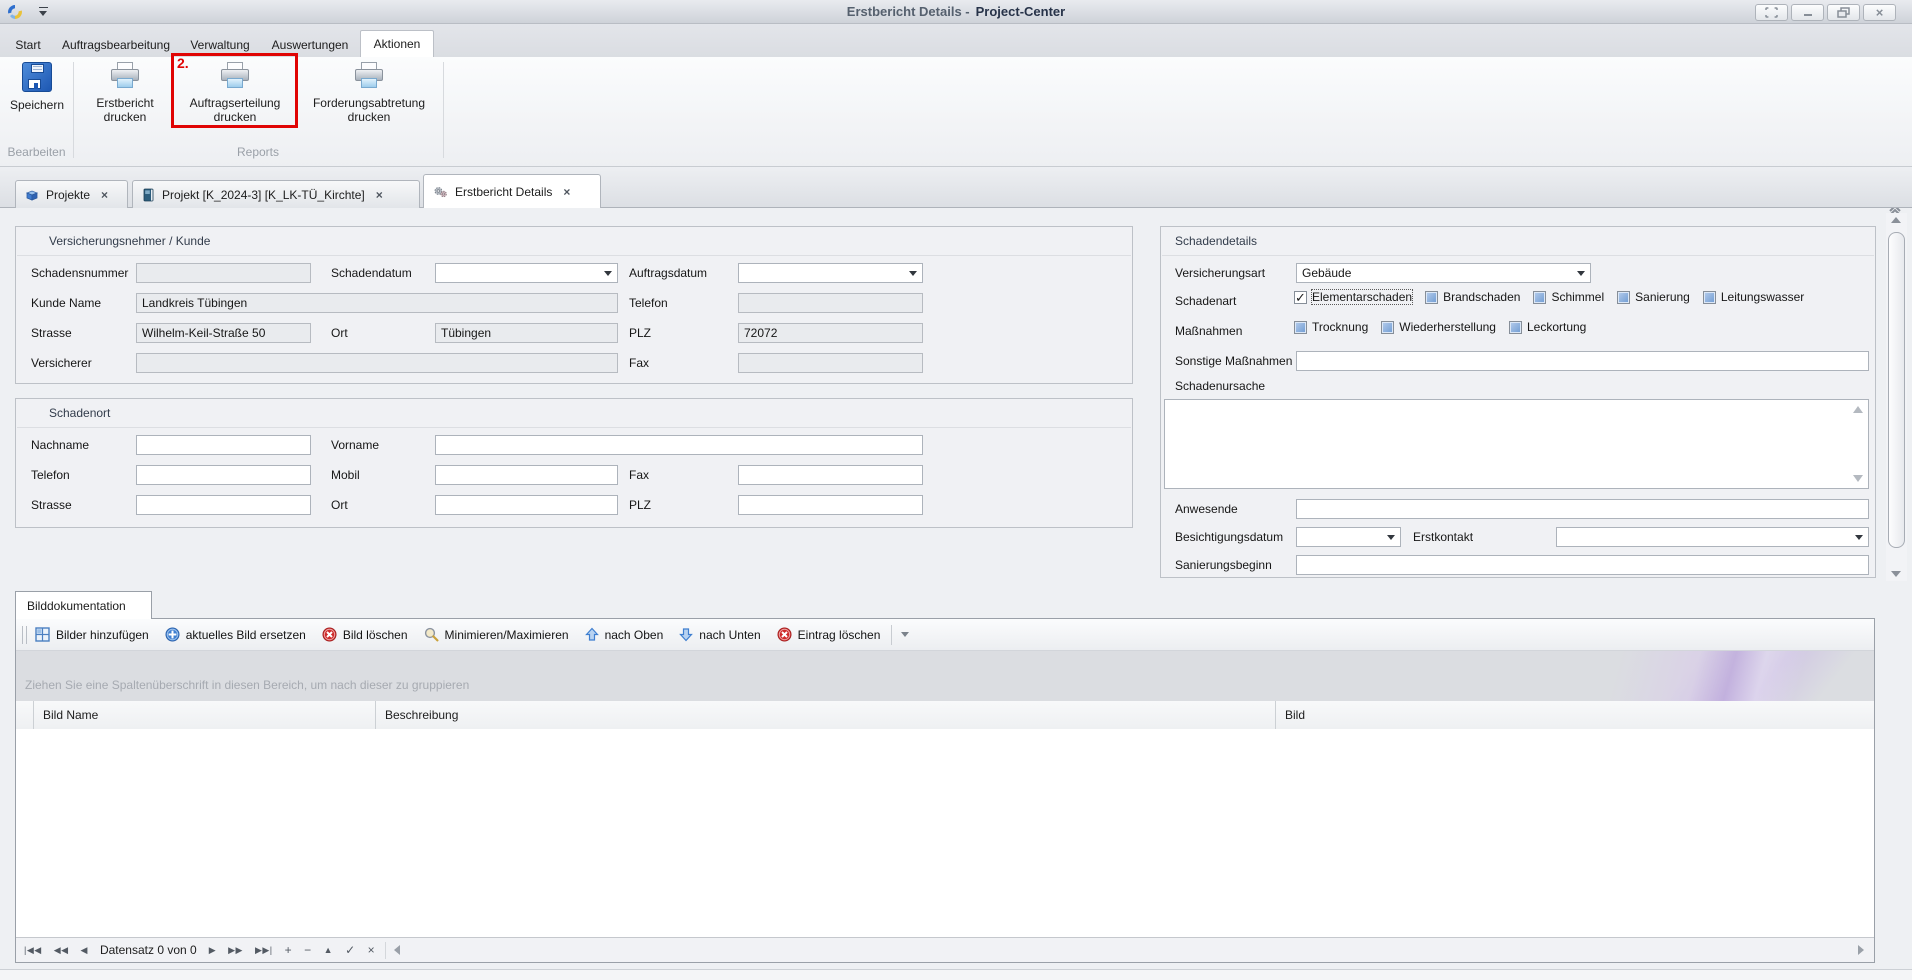  I want to click on minimize-icon, so click(1807, 14).